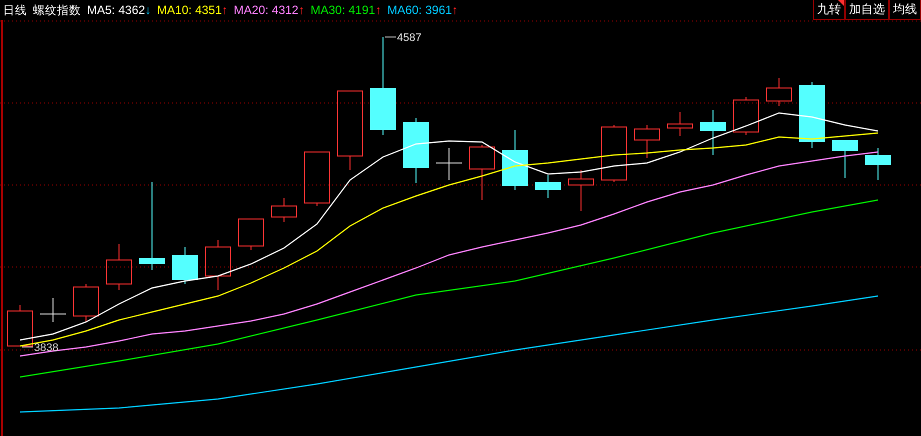 This screenshot has width=921, height=436. Describe the element at coordinates (905, 10) in the screenshot. I see `toolbar-button: 均线` at that location.